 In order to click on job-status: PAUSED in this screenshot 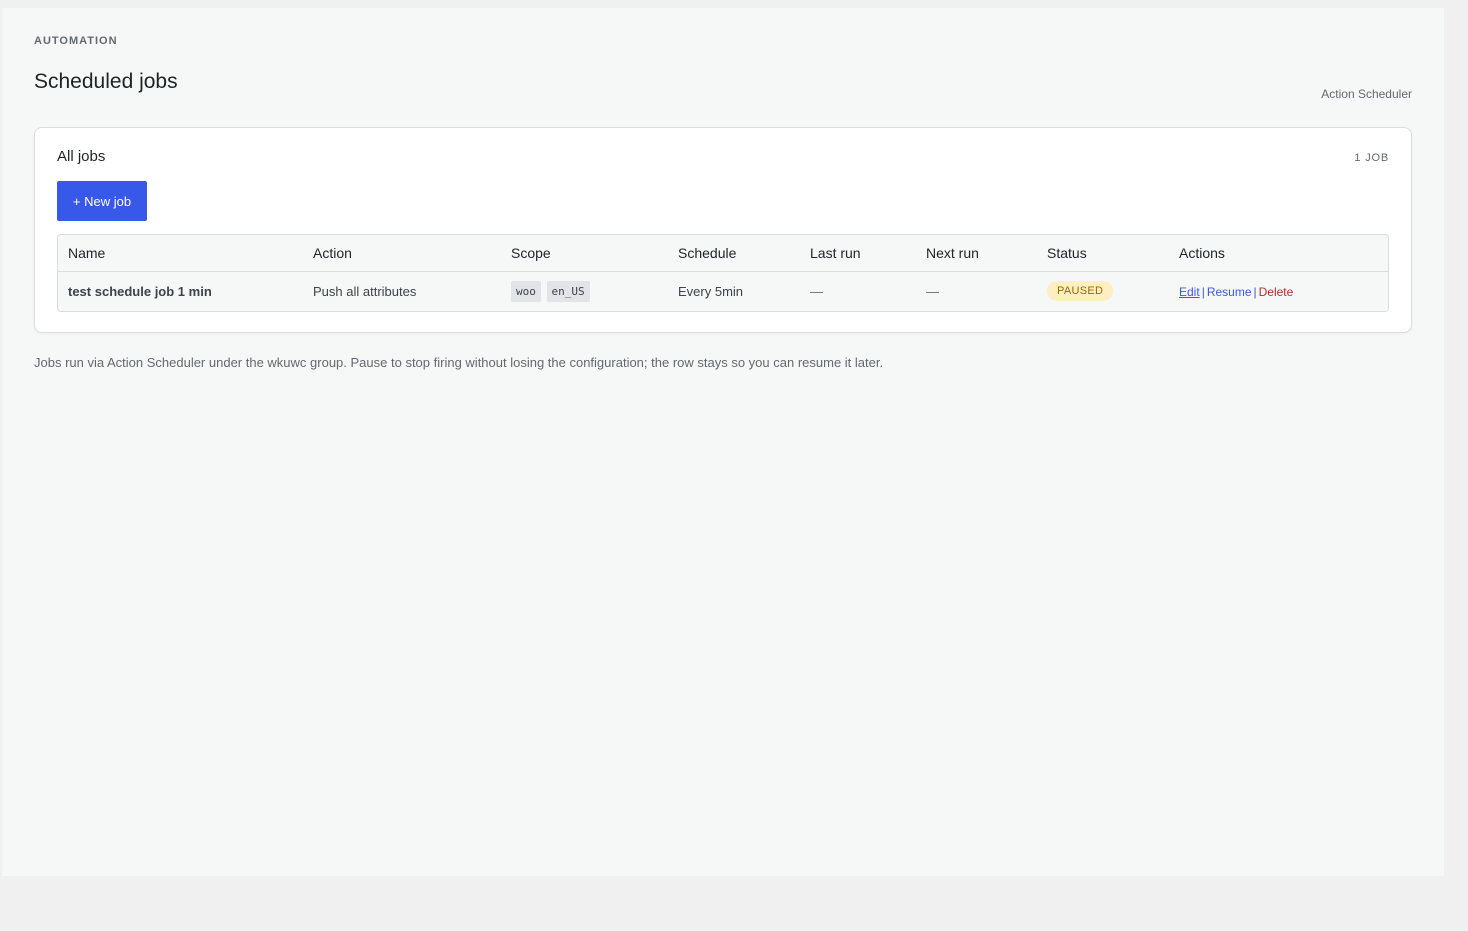, I will do `click(1103, 291)`.